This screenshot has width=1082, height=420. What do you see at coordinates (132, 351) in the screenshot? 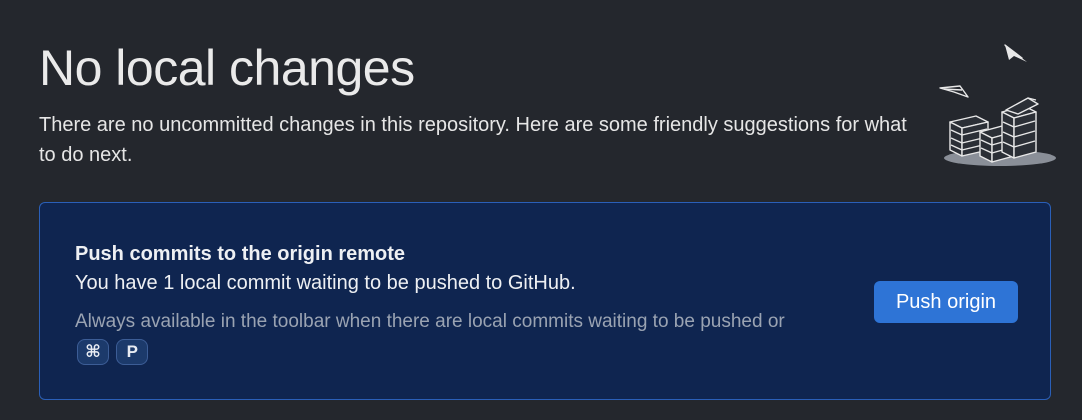
I see `p-key-badge: P` at bounding box center [132, 351].